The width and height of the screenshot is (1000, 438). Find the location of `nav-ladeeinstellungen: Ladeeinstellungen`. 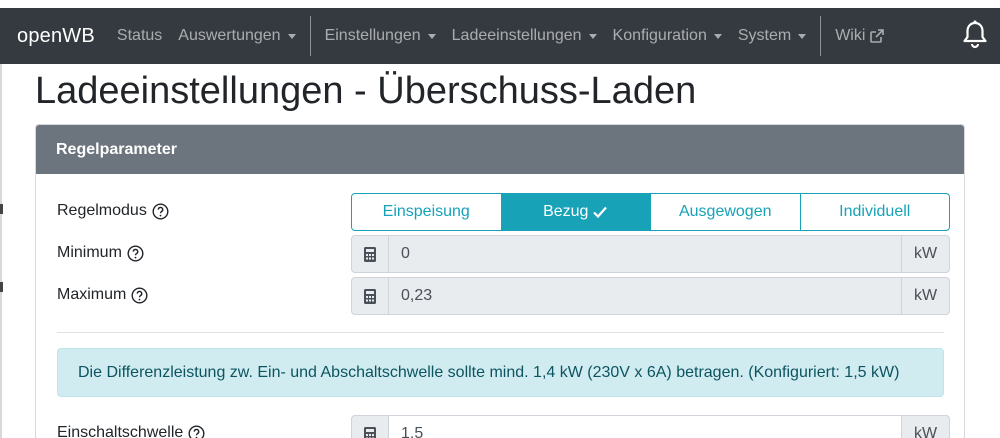

nav-ladeeinstellungen: Ladeeinstellungen is located at coordinates (524, 36).